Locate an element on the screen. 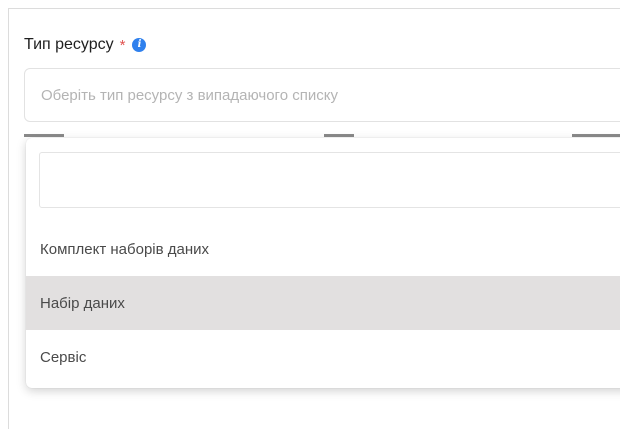  resource-type-label-text: Тип ресурсу is located at coordinates (69, 44).